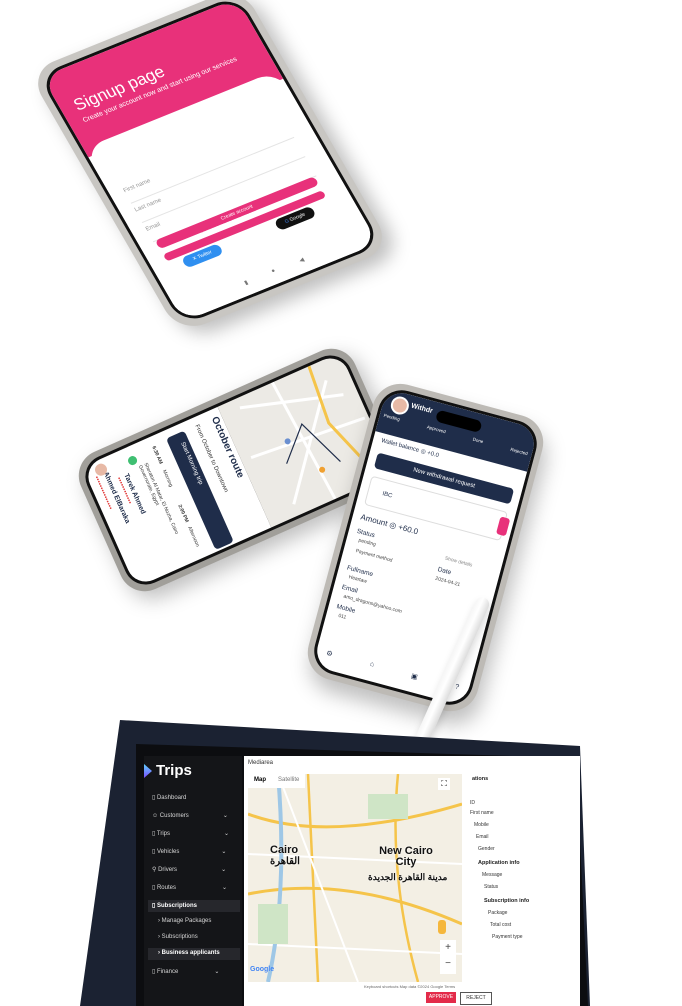  I want to click on fullscreen-icon: ⛶, so click(444, 784).